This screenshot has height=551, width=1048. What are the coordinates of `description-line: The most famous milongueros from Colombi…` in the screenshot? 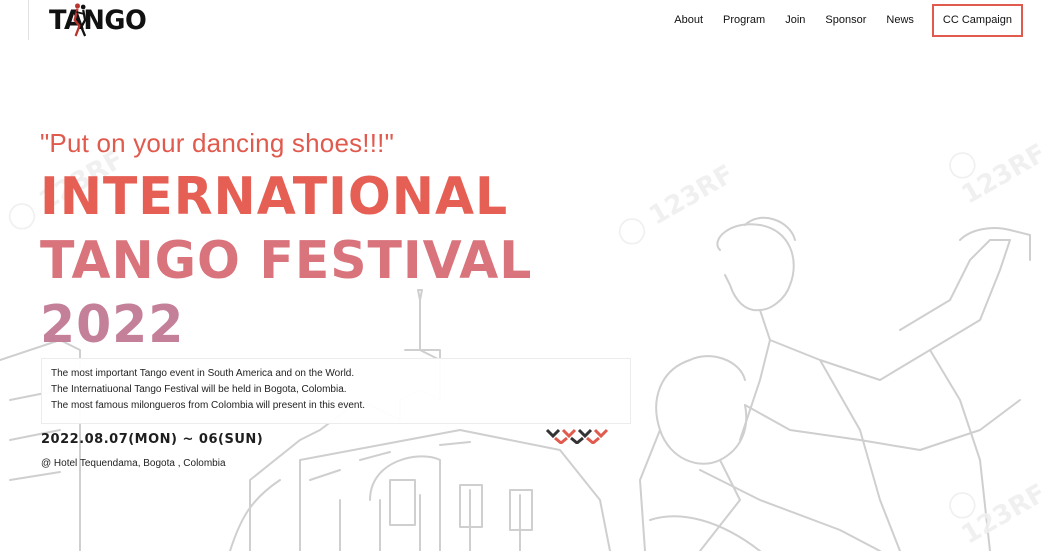 It's located at (208, 405).